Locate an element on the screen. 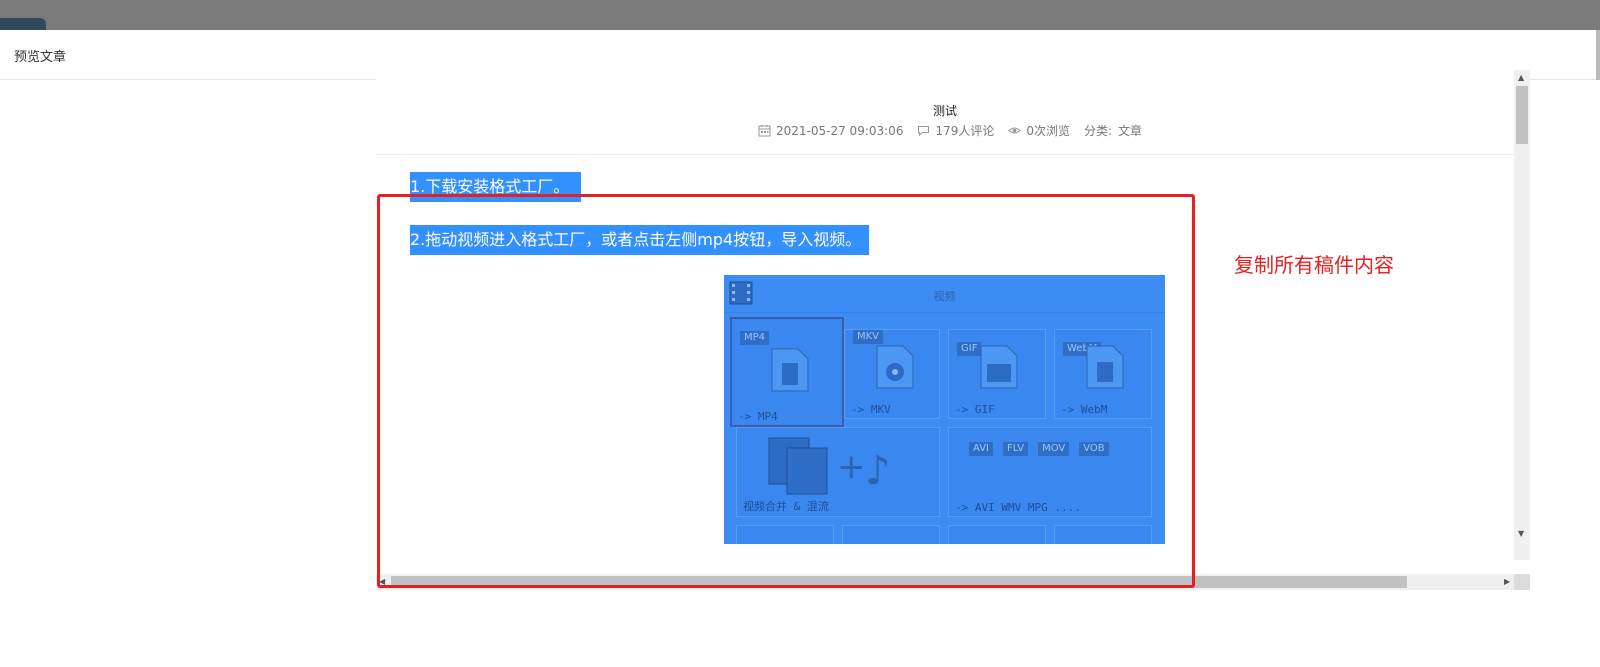 The image size is (1600, 667). horizontal-scrollbar: ◀ ▶ is located at coordinates (945, 582).